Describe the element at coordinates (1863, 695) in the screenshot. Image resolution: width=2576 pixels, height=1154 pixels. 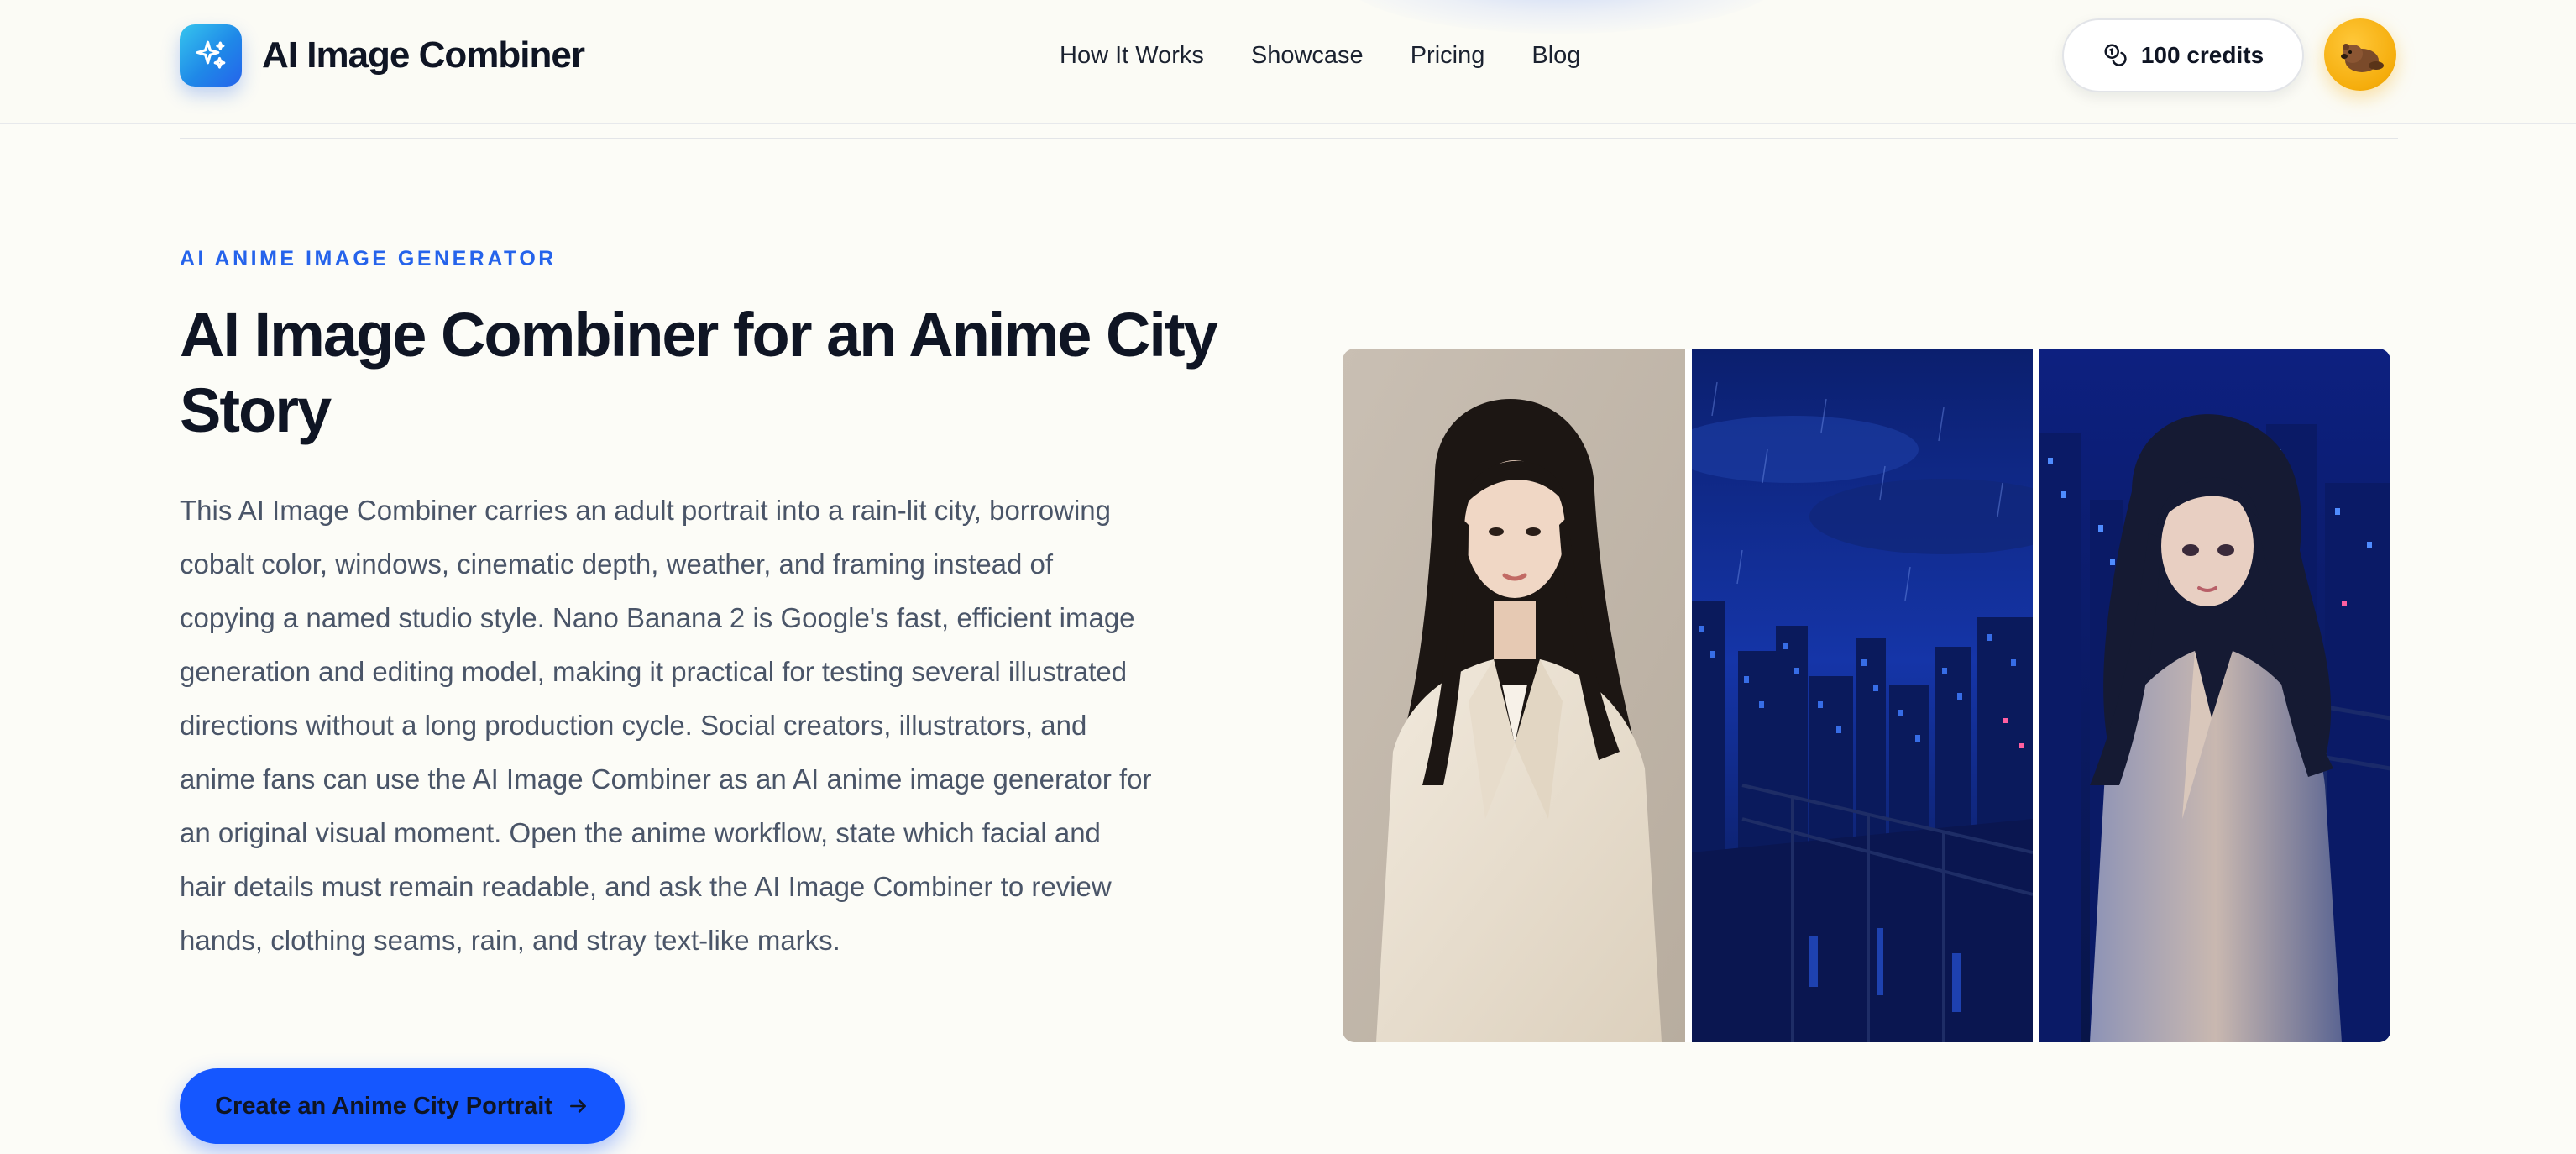
I see `input-rainy-city-image` at that location.